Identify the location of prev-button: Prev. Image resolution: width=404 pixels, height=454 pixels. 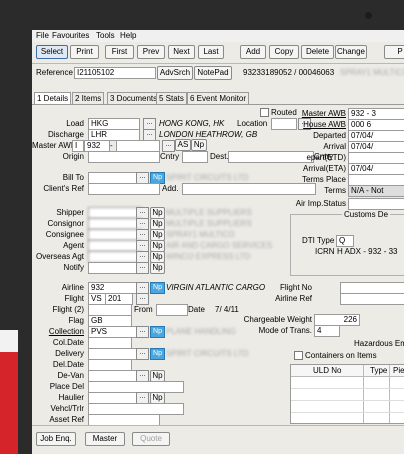
(151, 52).